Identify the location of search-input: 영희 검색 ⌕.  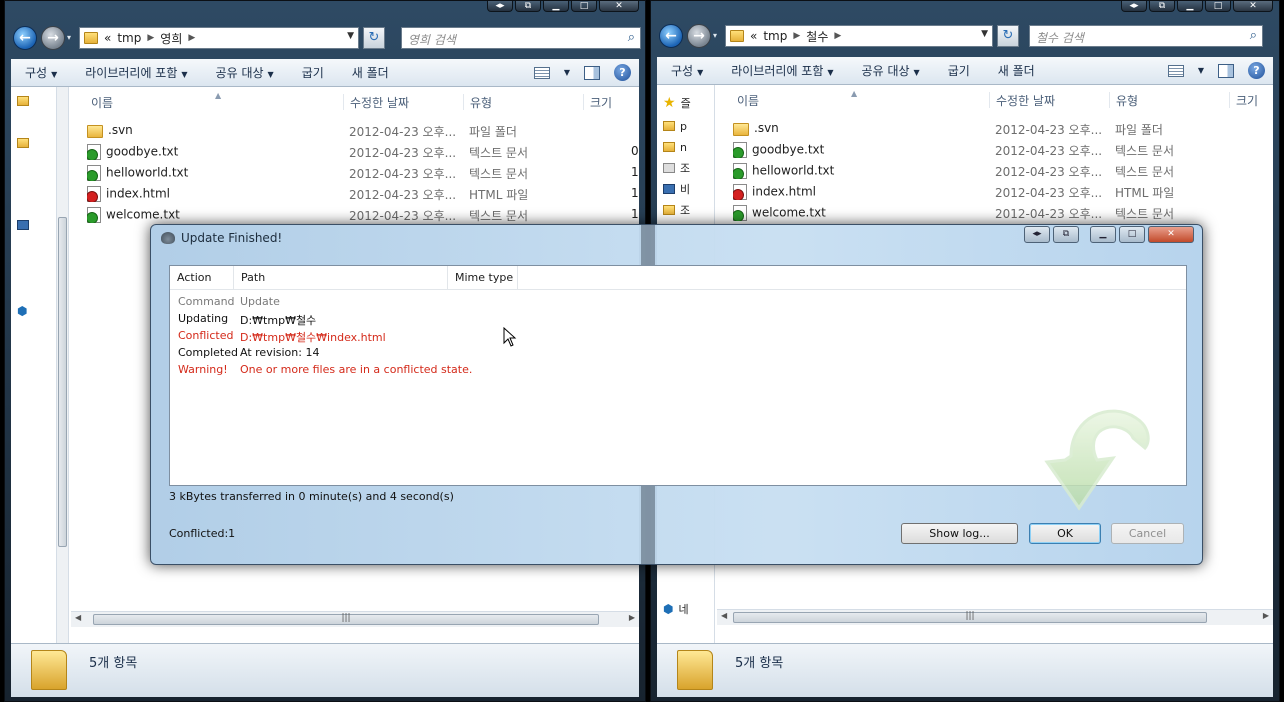
(521, 38).